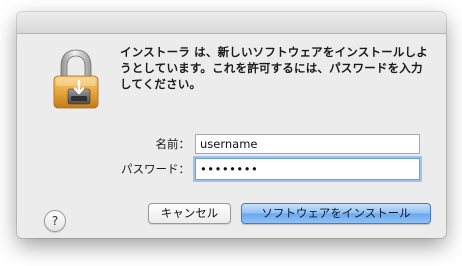  What do you see at coordinates (336, 213) in the screenshot?
I see `install-software-button: ソフトウェアをインストール` at bounding box center [336, 213].